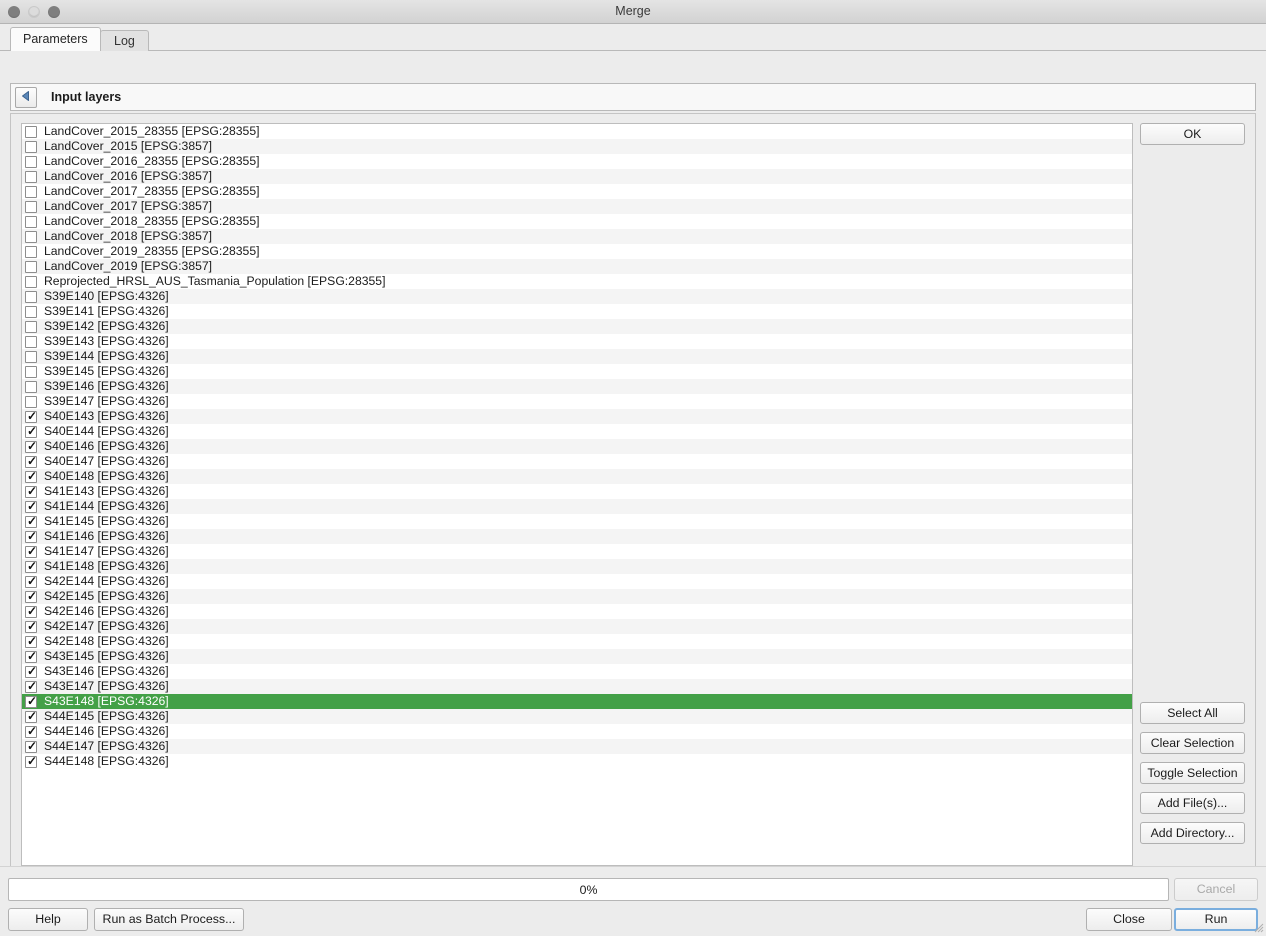 The height and width of the screenshot is (936, 1266). Describe the element at coordinates (577, 296) in the screenshot. I see `layer-list-item: S39E140 [EPSG:4326]` at that location.